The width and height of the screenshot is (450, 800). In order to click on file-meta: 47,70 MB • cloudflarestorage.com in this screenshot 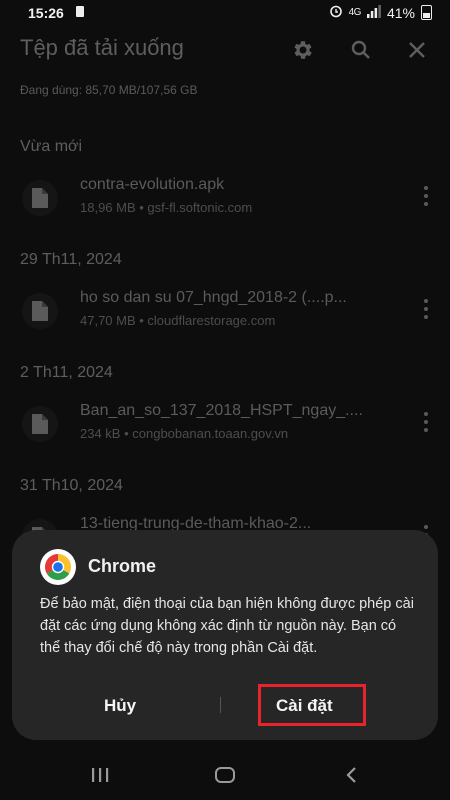, I will do `click(178, 320)`.